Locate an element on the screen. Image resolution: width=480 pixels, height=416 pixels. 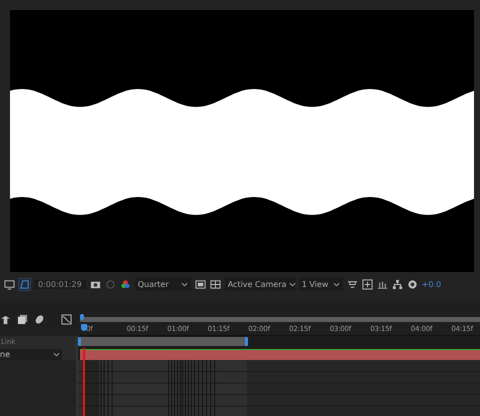
graph-editor-icon is located at coordinates (66, 319).